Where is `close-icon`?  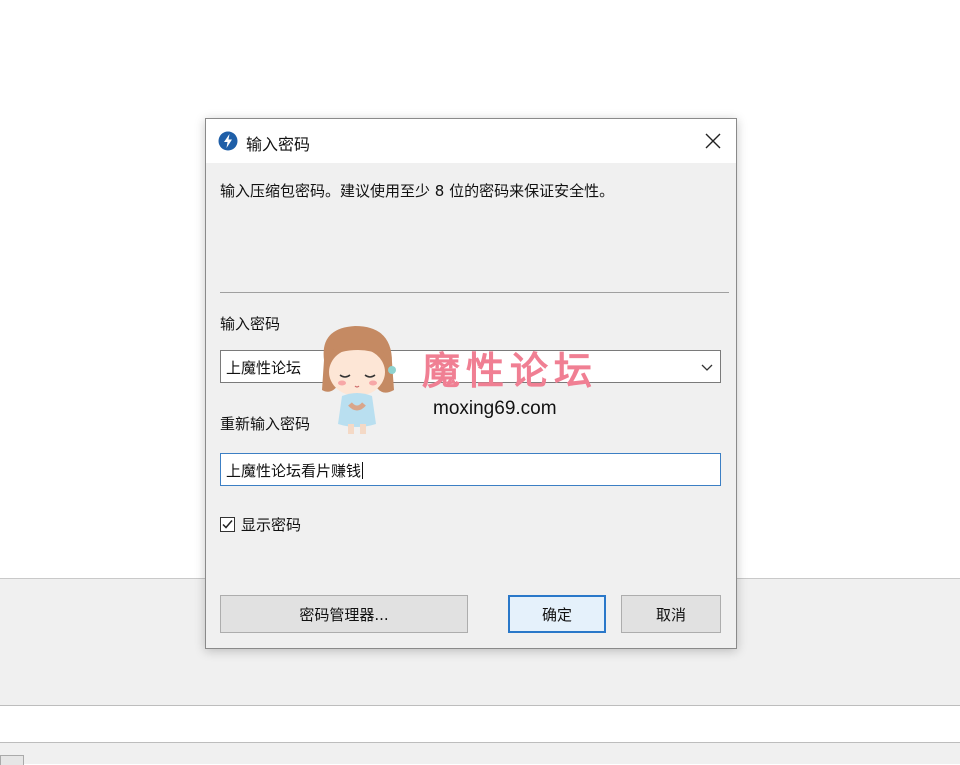
close-icon is located at coordinates (713, 141).